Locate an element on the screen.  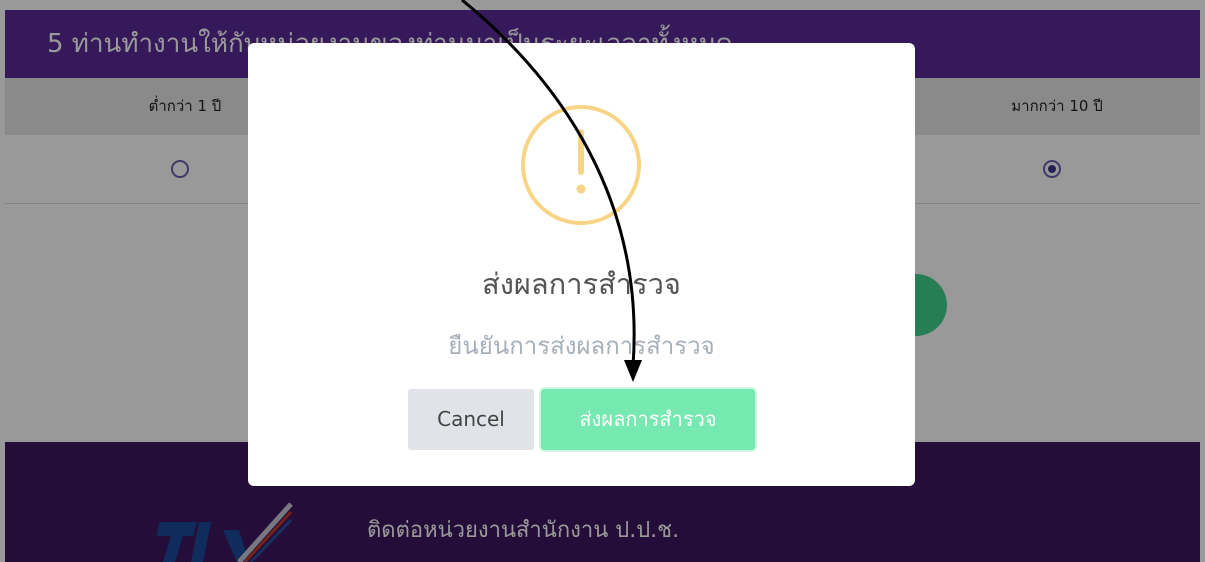
confirm-submit-button: ส่งผลการสำรวจ is located at coordinates (648, 419).